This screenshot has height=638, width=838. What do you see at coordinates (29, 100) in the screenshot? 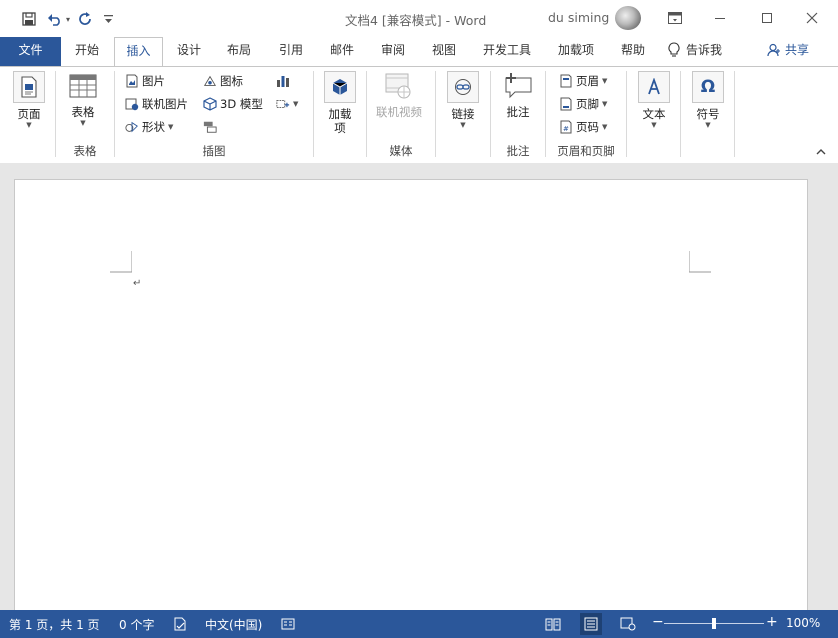
I see `pages-button: 页面 ▼` at bounding box center [29, 100].